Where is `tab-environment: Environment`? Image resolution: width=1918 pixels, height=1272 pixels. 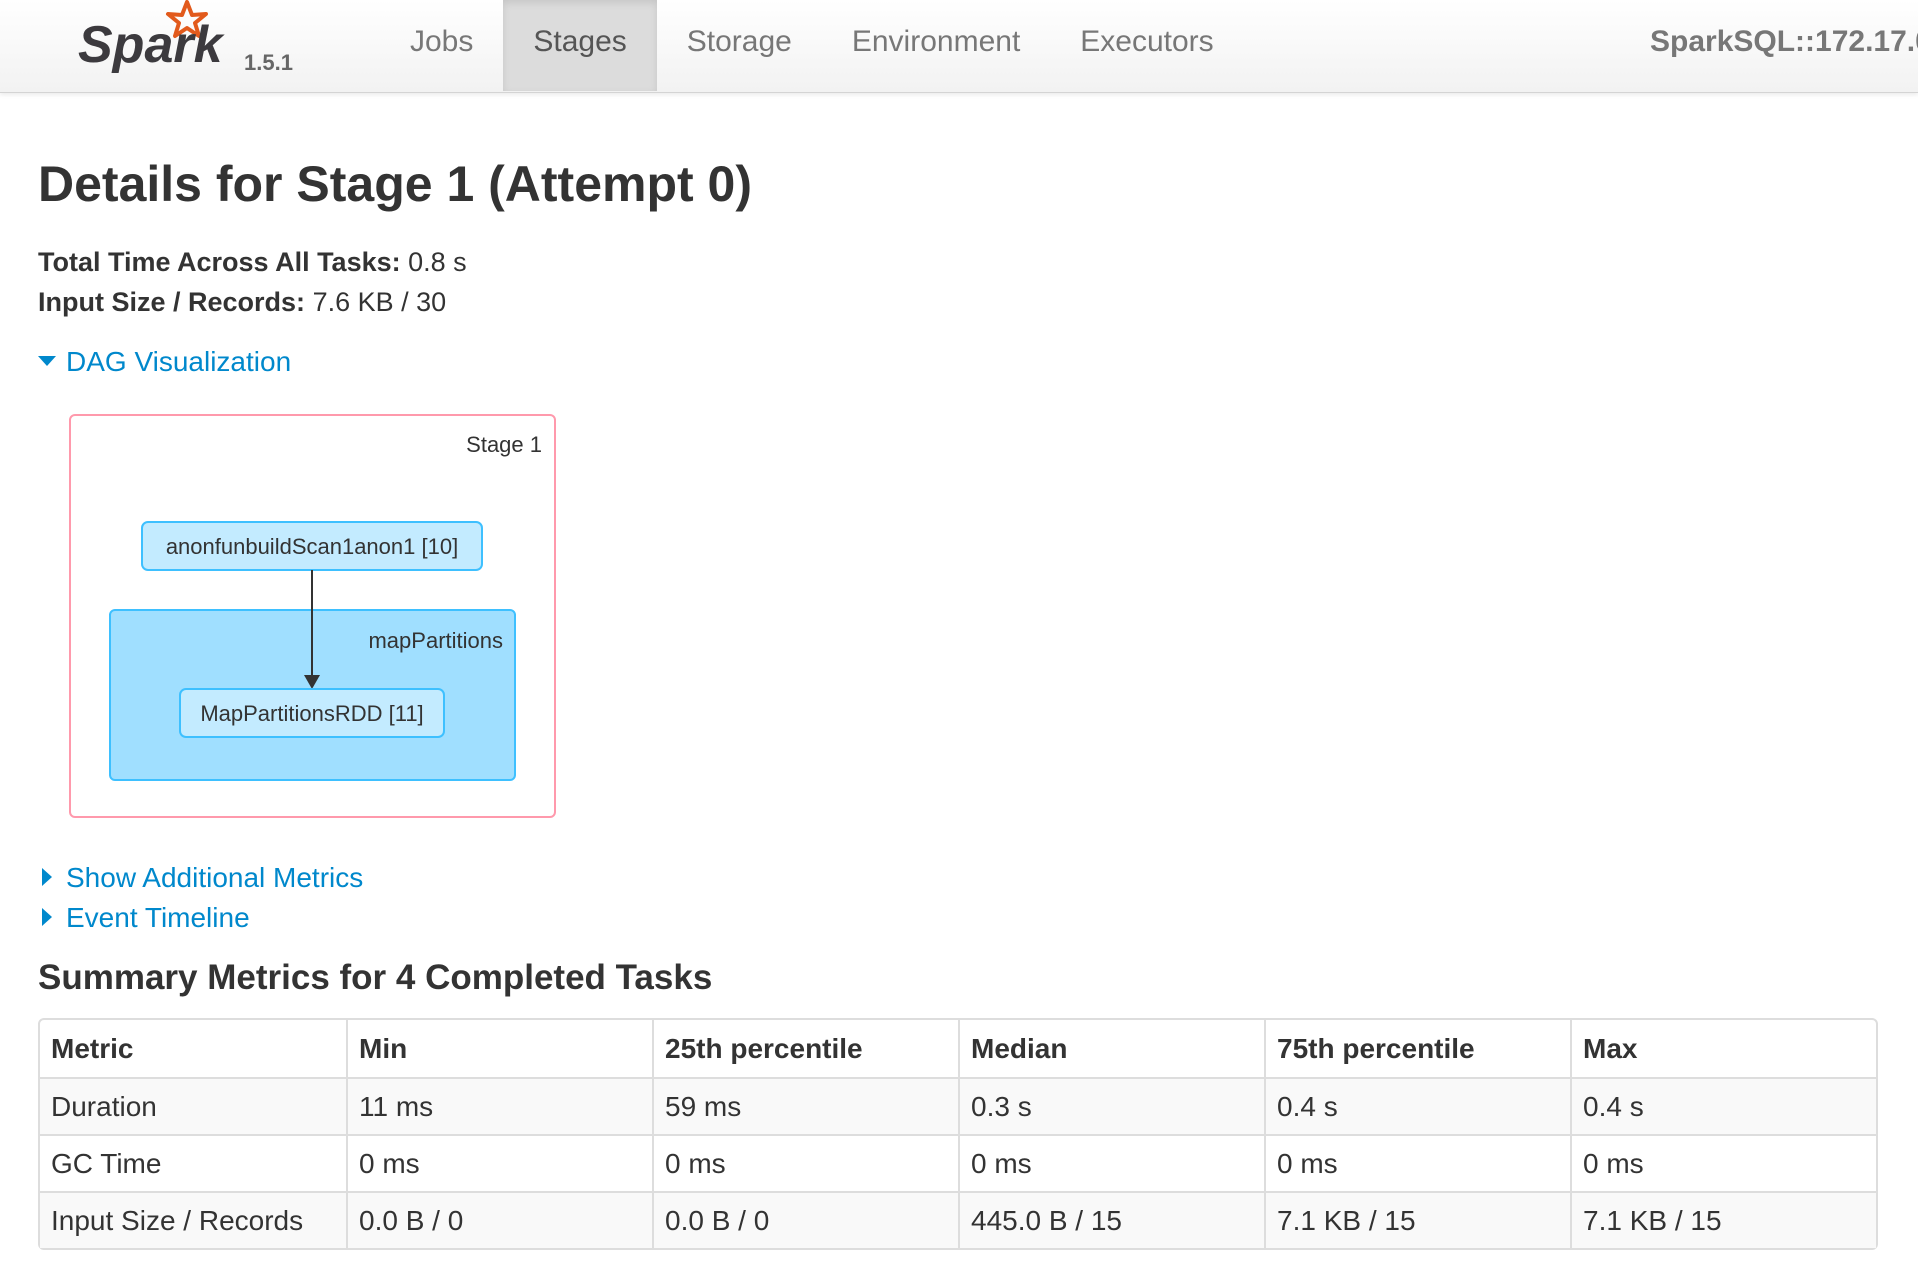 tab-environment: Environment is located at coordinates (936, 45).